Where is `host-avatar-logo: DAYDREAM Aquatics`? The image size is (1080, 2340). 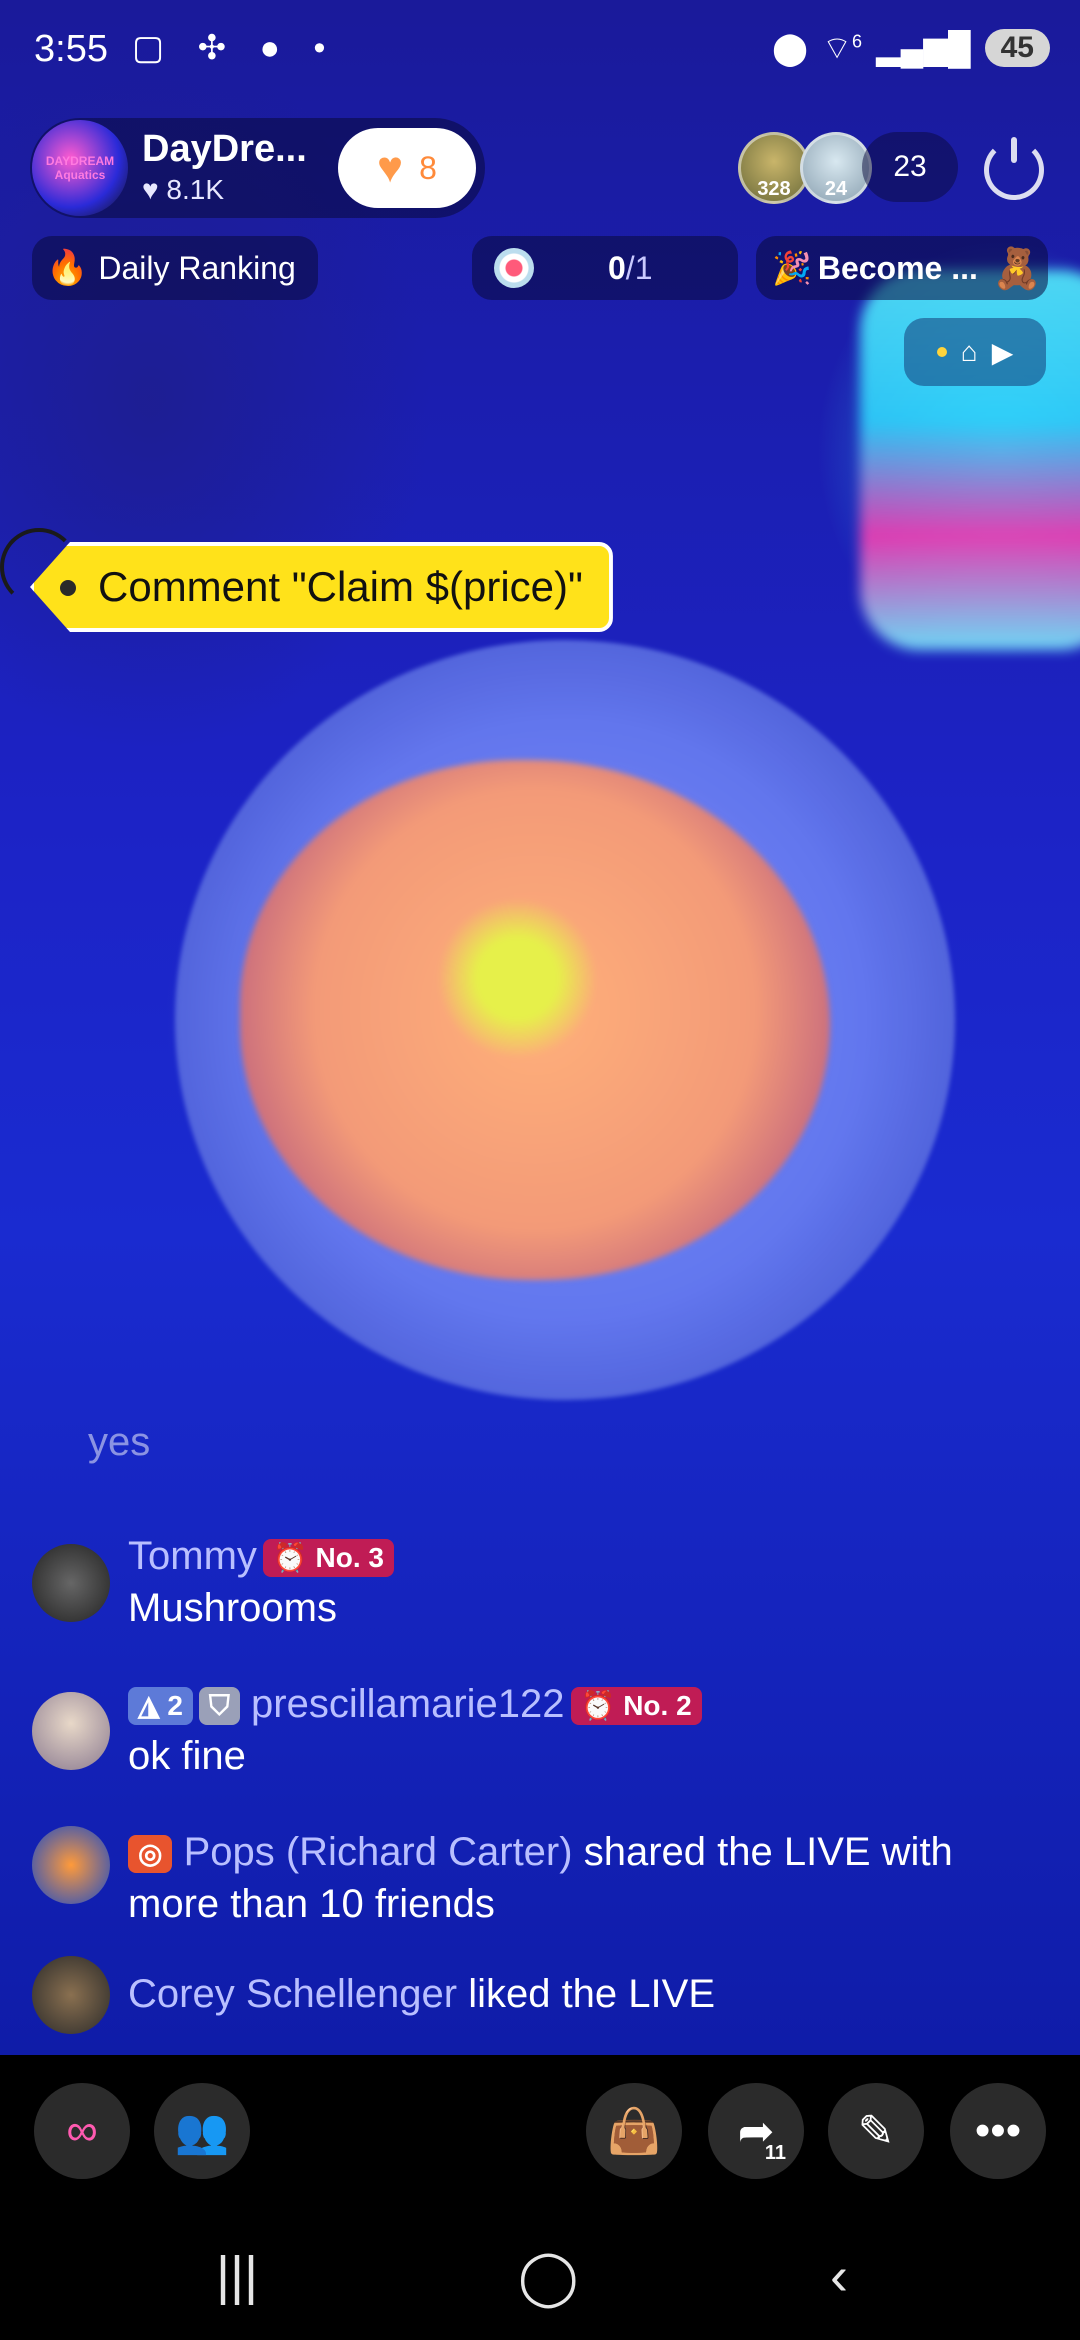
host-avatar-logo: DAYDREAM Aquatics is located at coordinates (80, 168).